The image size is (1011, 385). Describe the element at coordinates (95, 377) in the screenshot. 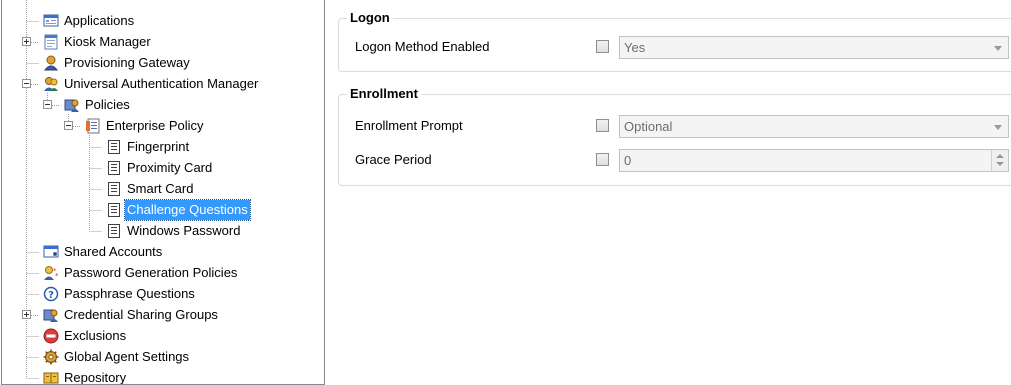

I see `tree-item-label: Repository` at that location.